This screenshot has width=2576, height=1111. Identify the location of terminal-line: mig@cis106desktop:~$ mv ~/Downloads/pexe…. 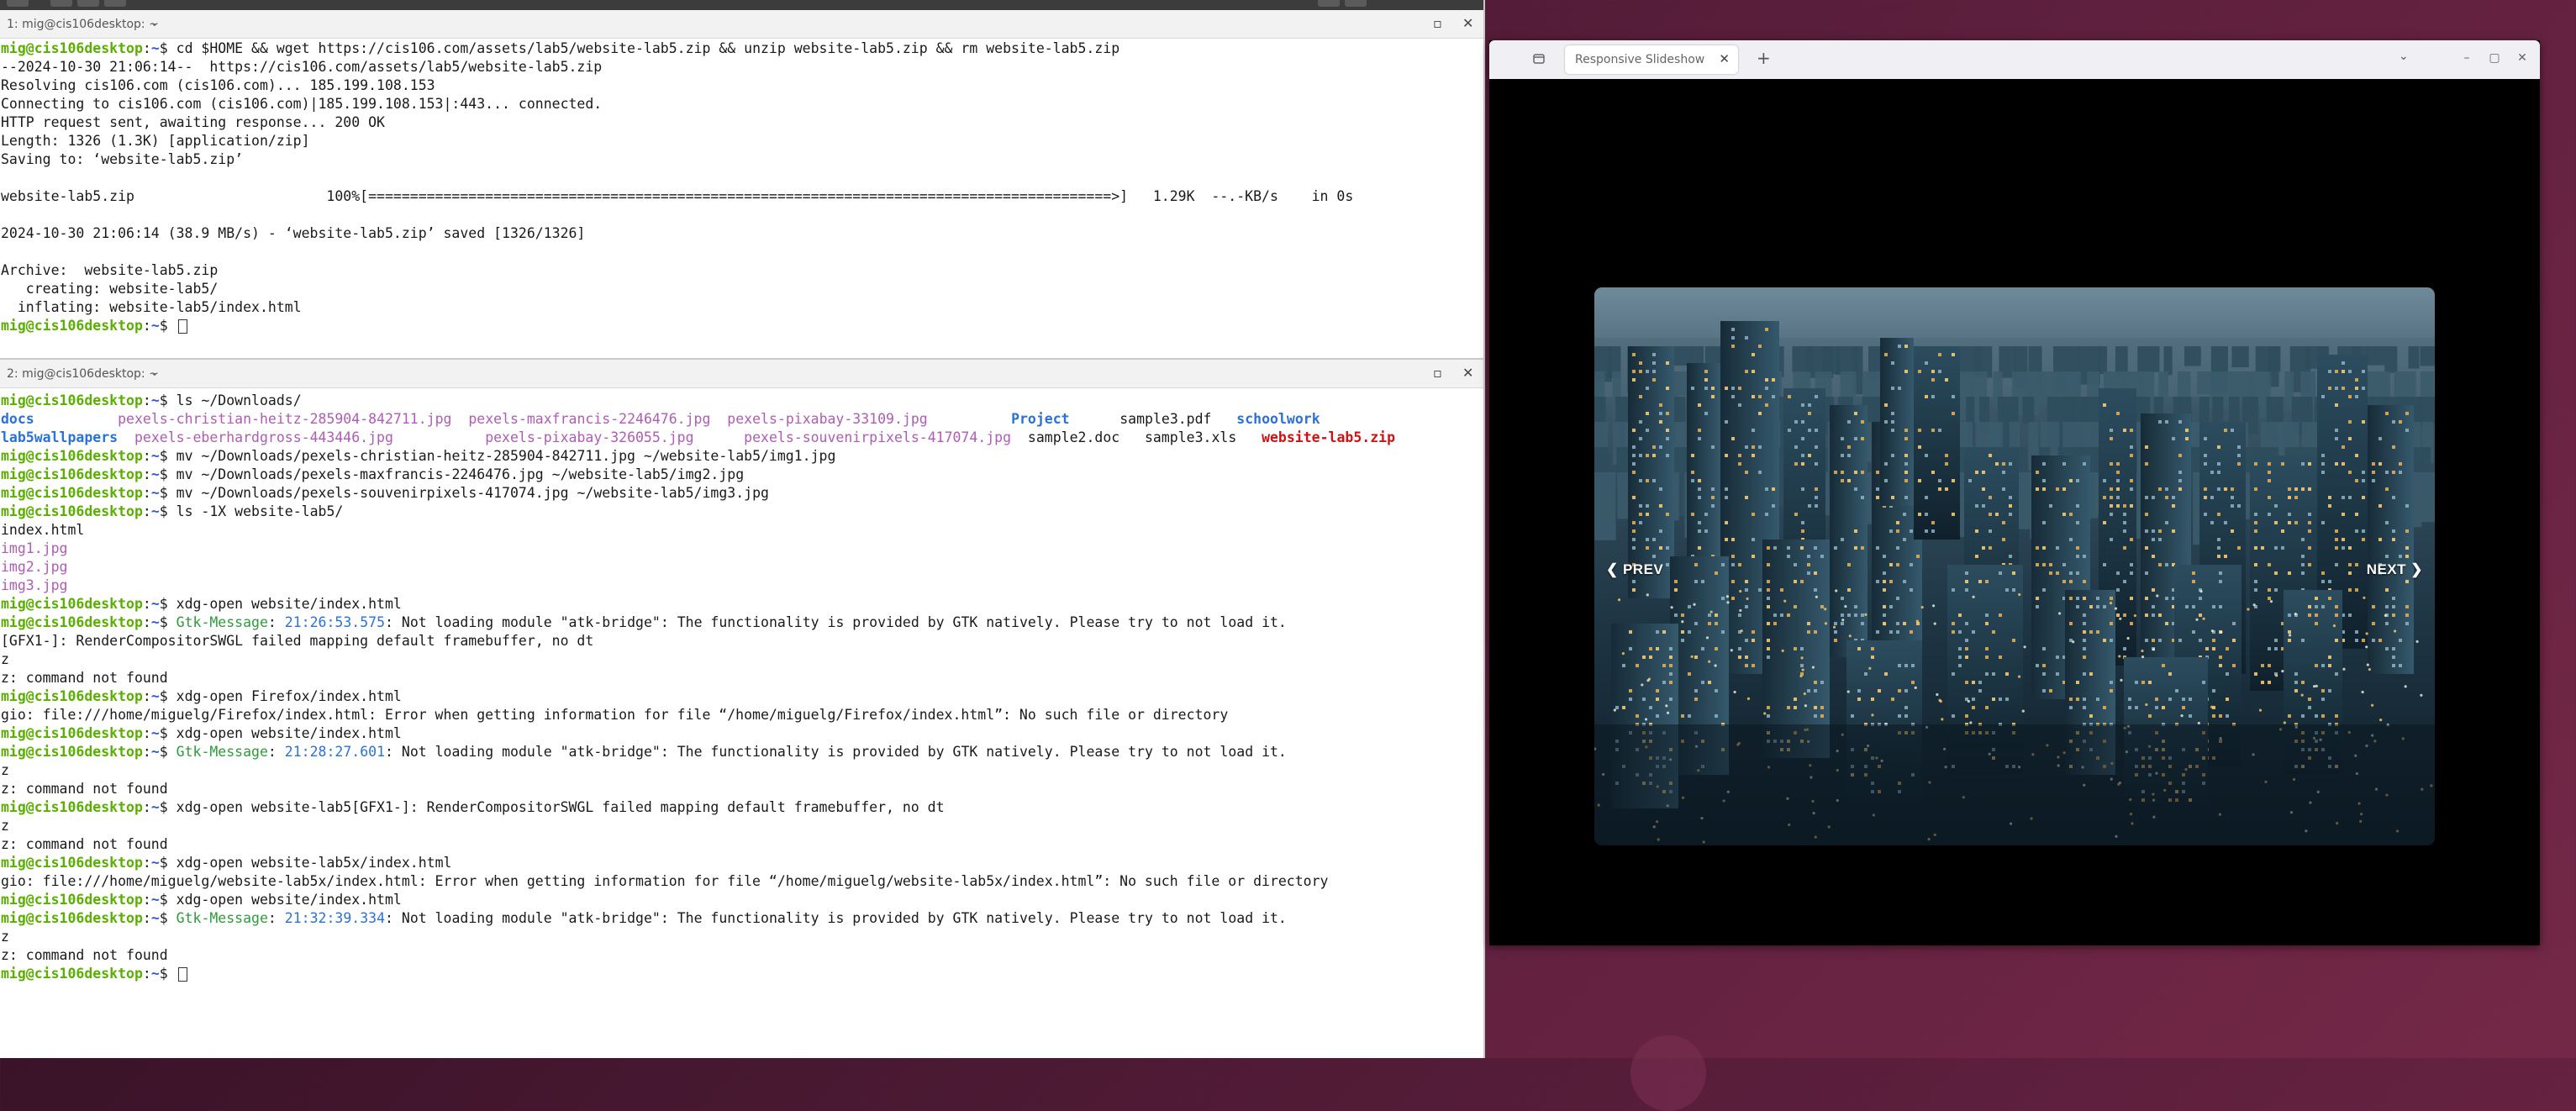
(742, 456).